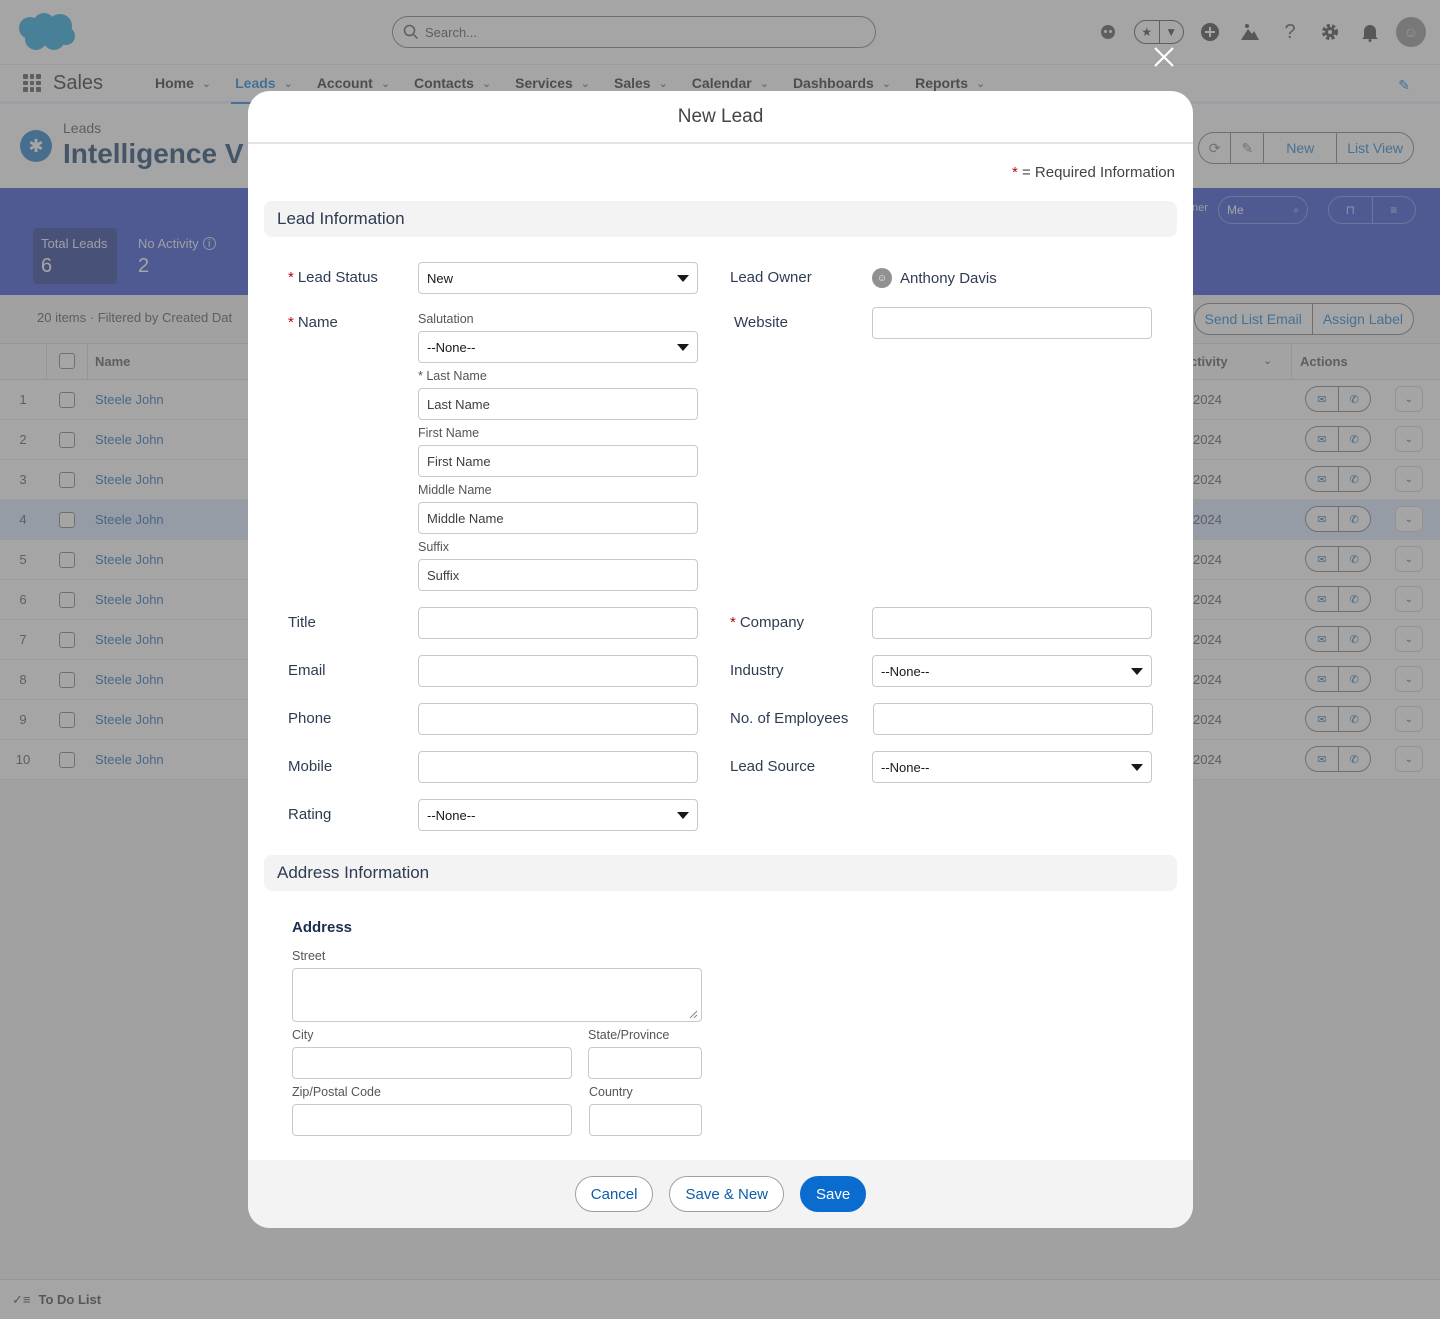  What do you see at coordinates (693, 1014) in the screenshot?
I see `resize-handle-icon` at bounding box center [693, 1014].